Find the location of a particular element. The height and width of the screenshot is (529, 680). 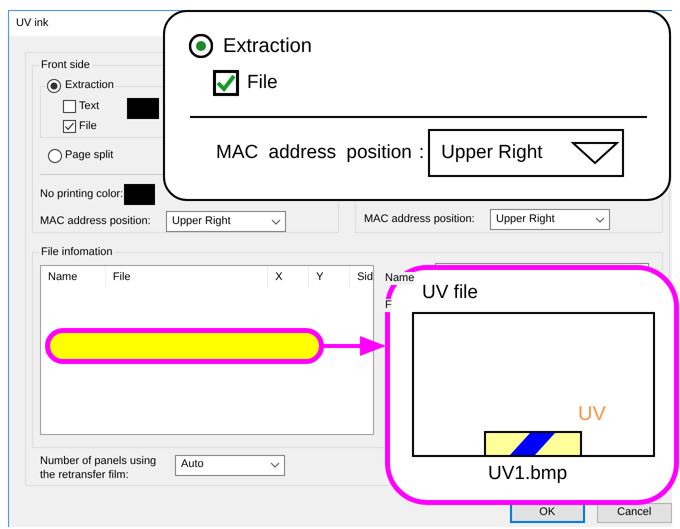

radio-label: Extraction is located at coordinates (267, 46).